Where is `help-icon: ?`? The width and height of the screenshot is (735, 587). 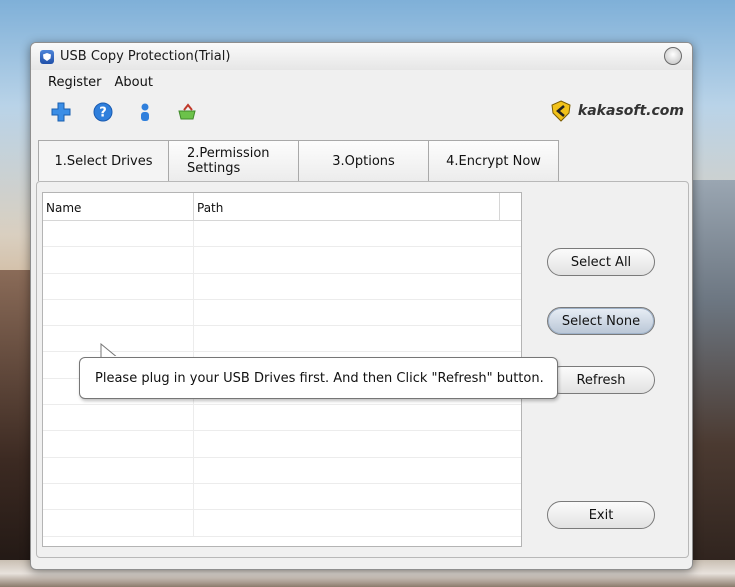
help-icon: ? is located at coordinates (103, 112).